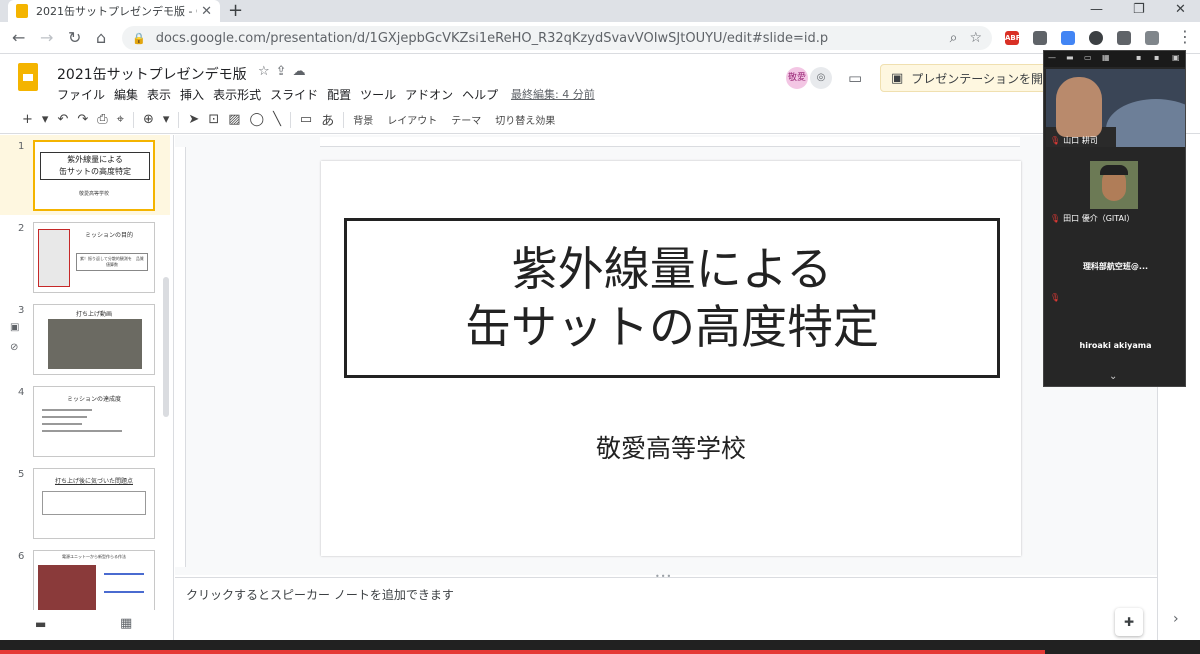  Describe the element at coordinates (45, 119) in the screenshot. I see `dropdown-icon: ▾` at that location.